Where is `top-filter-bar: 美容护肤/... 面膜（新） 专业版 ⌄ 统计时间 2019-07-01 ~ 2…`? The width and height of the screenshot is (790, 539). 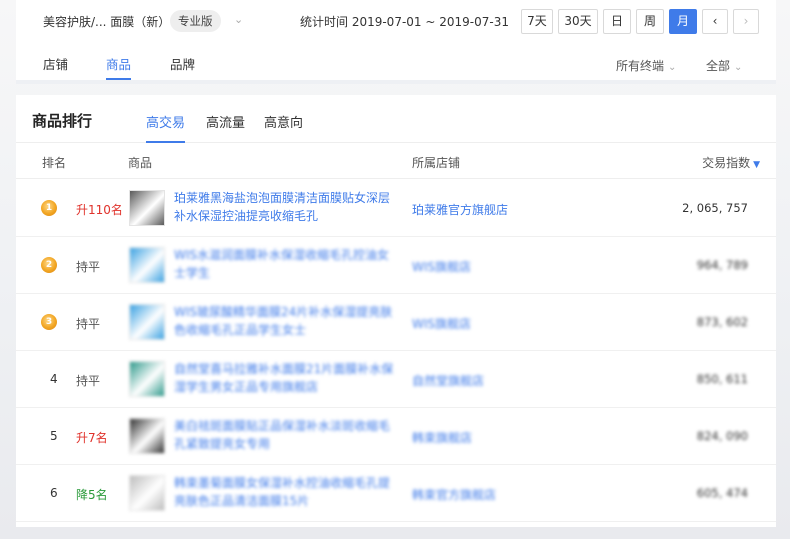 top-filter-bar: 美容护肤/... 面膜（新） 专业版 ⌄ 统计时间 2019-07-01 ~ 2… is located at coordinates (396, 42).